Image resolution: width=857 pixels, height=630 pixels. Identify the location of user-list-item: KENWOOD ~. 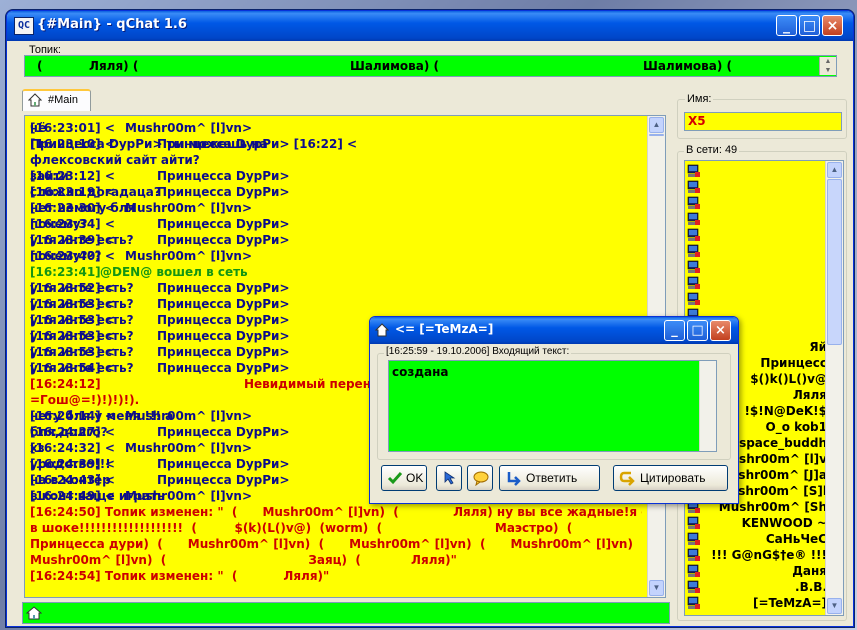
(757, 524).